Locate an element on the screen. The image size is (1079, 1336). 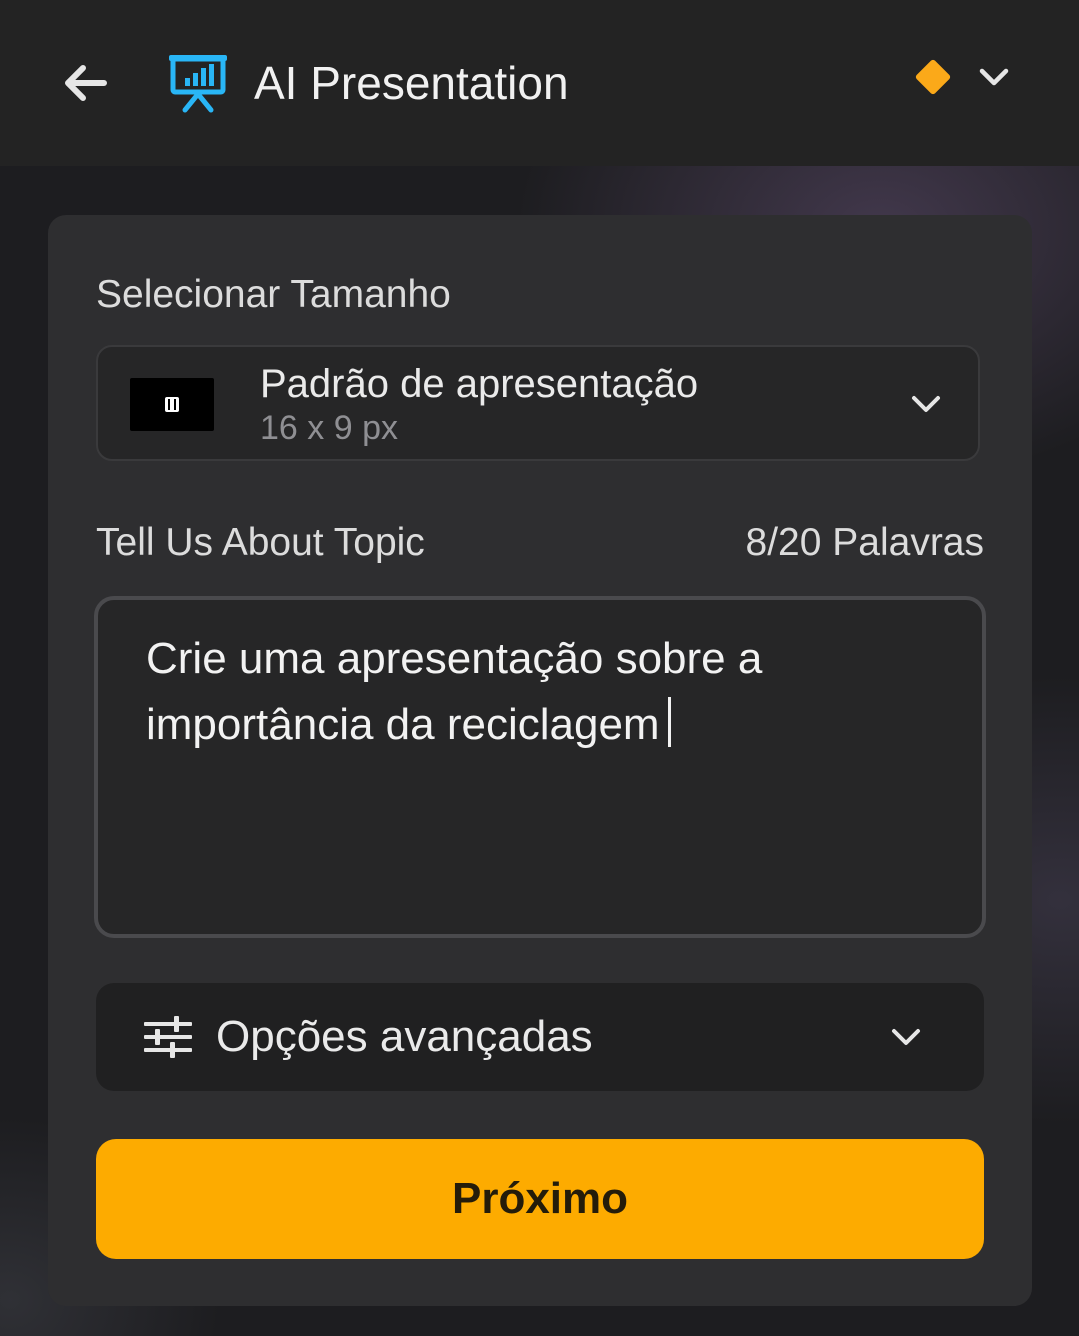
back-button is located at coordinates (85, 83).